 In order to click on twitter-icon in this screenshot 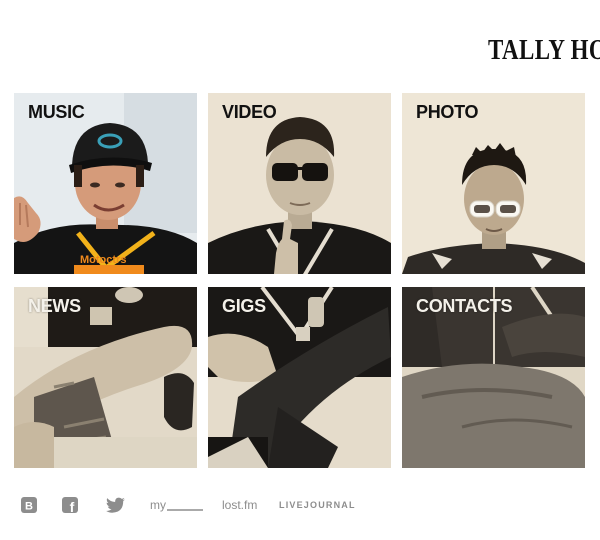, I will do `click(115, 505)`.